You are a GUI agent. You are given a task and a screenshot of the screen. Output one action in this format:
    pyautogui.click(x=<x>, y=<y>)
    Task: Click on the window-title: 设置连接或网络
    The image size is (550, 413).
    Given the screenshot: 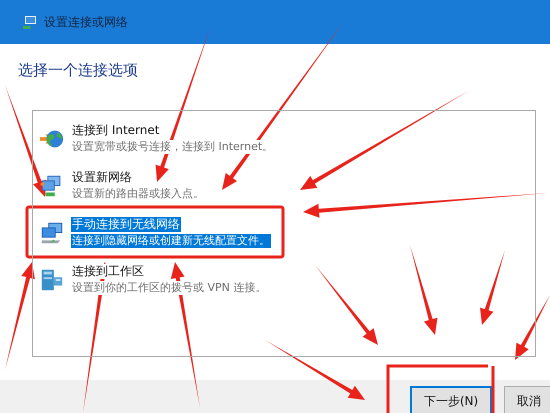 What is the action you would take?
    pyautogui.click(x=86, y=22)
    